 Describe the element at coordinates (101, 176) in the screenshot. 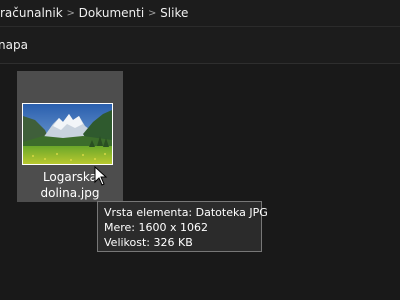

I see `mouse-cursor-icon` at that location.